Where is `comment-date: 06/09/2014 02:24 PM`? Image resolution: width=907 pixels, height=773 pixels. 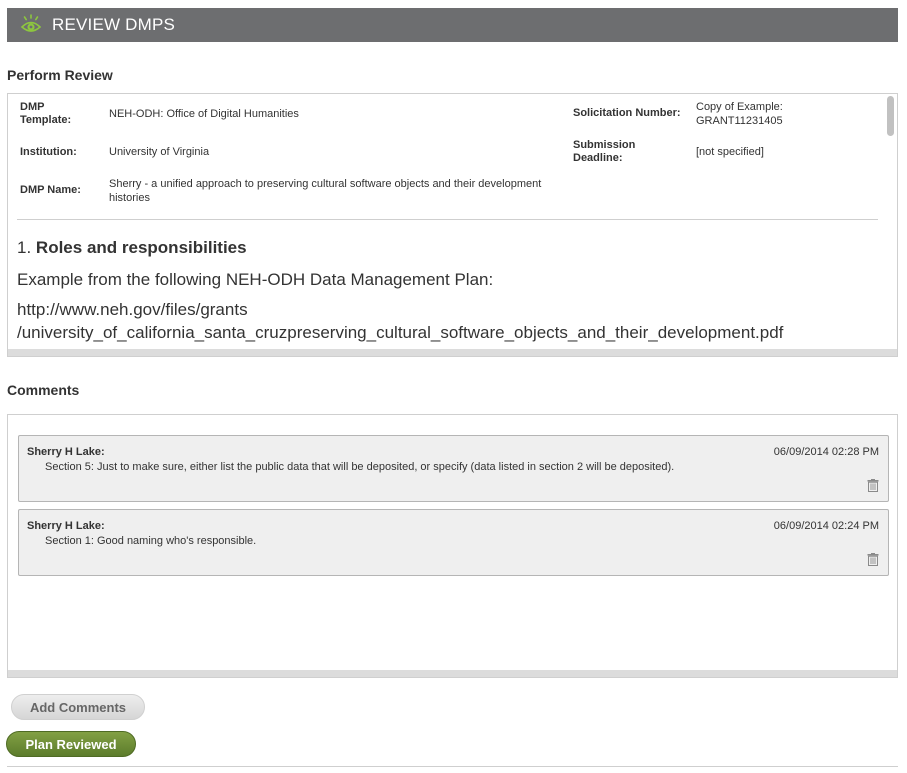 comment-date: 06/09/2014 02:24 PM is located at coordinates (826, 526).